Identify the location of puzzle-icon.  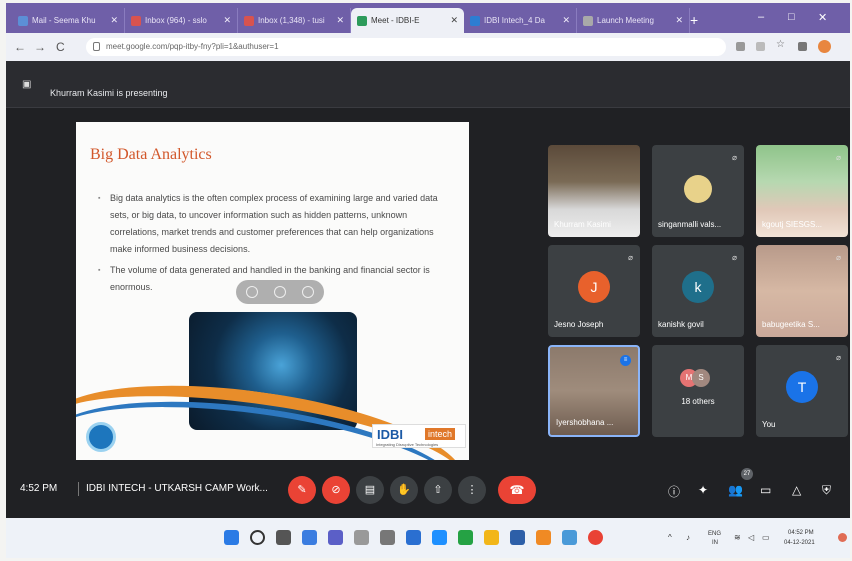
(802, 46).